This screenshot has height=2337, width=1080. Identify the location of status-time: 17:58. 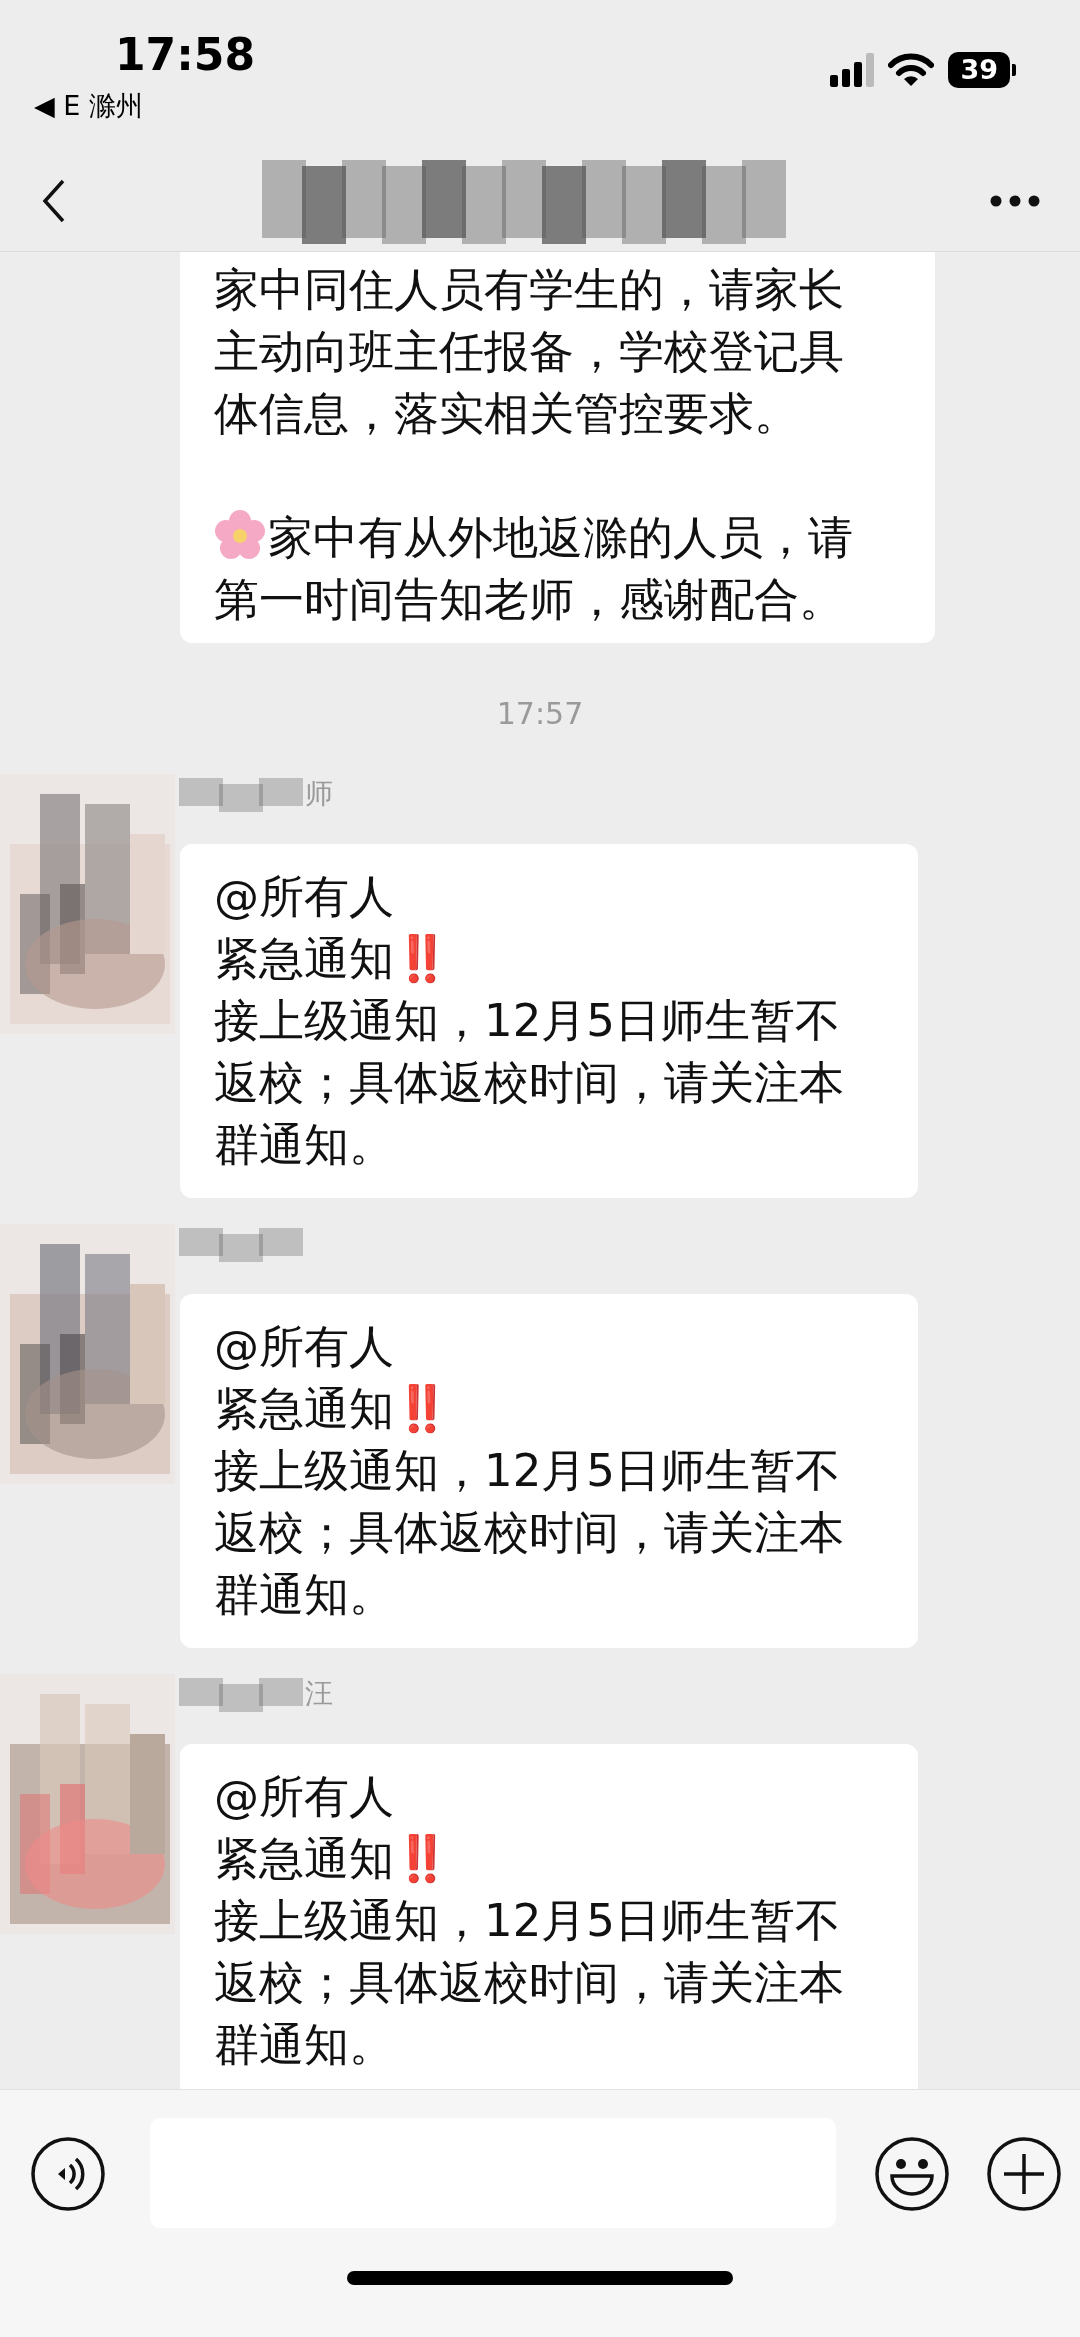
(185, 55).